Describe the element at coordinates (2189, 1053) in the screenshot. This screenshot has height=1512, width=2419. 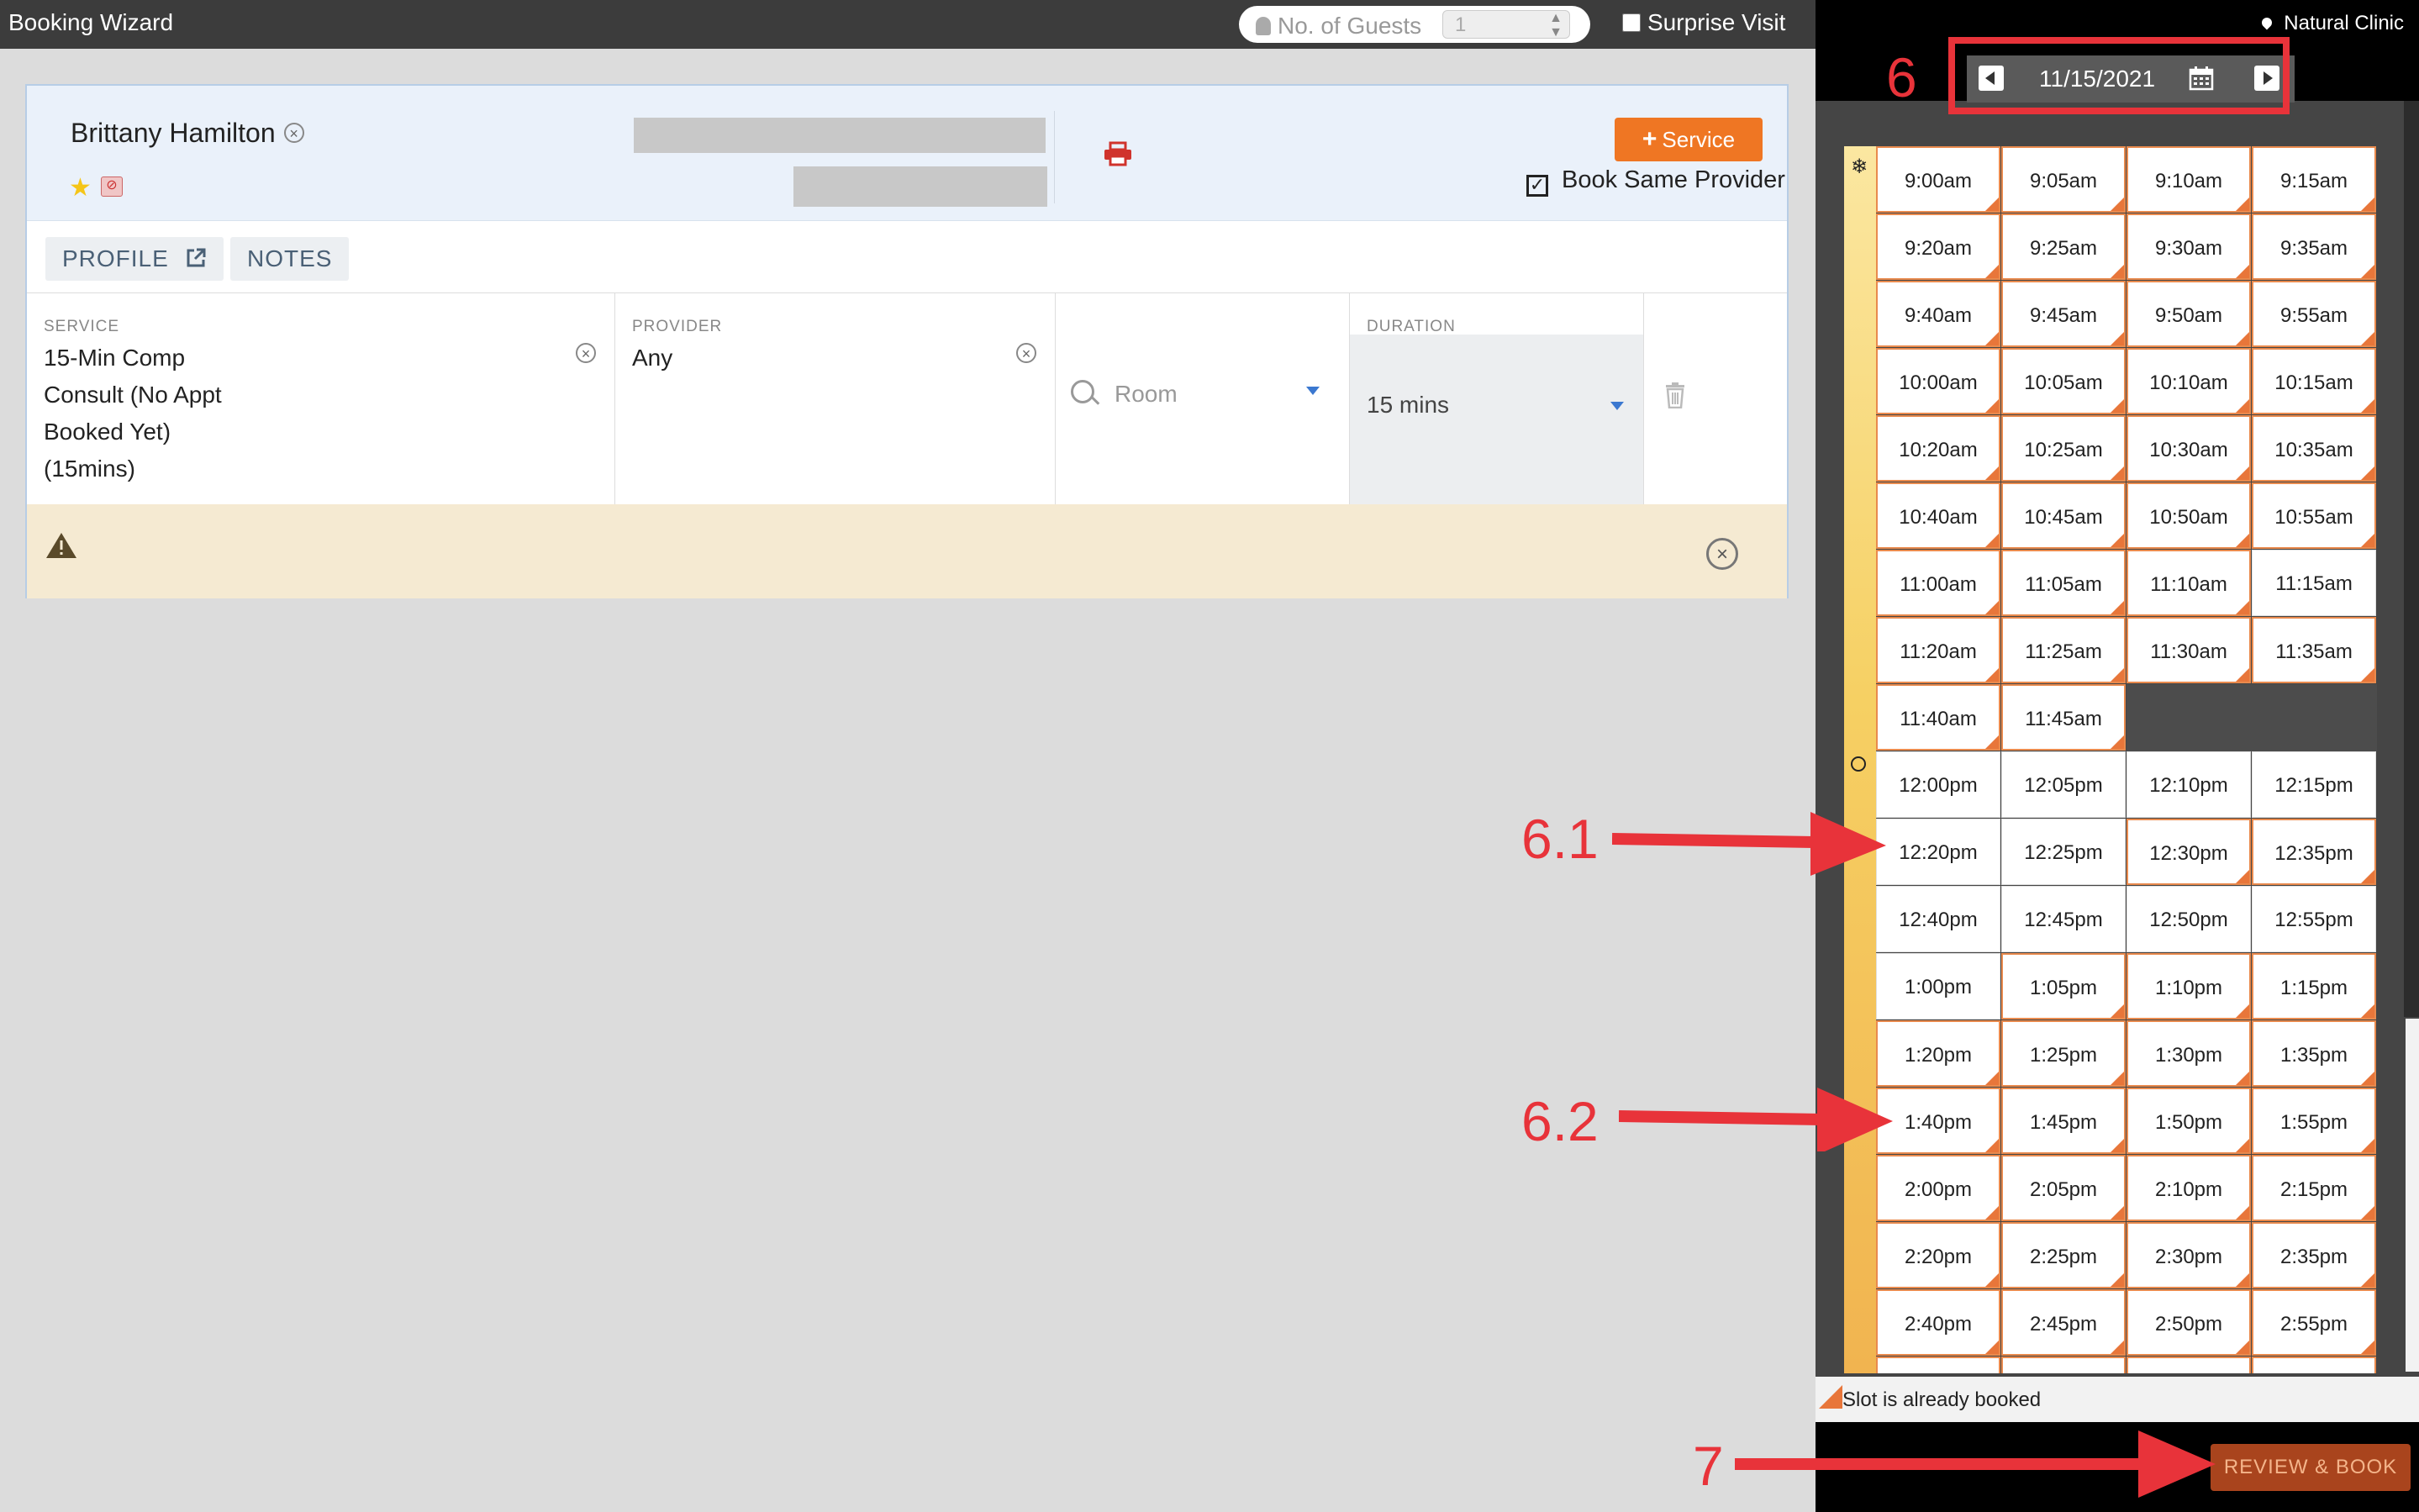
I see `time-slot: 1:30pm` at that location.